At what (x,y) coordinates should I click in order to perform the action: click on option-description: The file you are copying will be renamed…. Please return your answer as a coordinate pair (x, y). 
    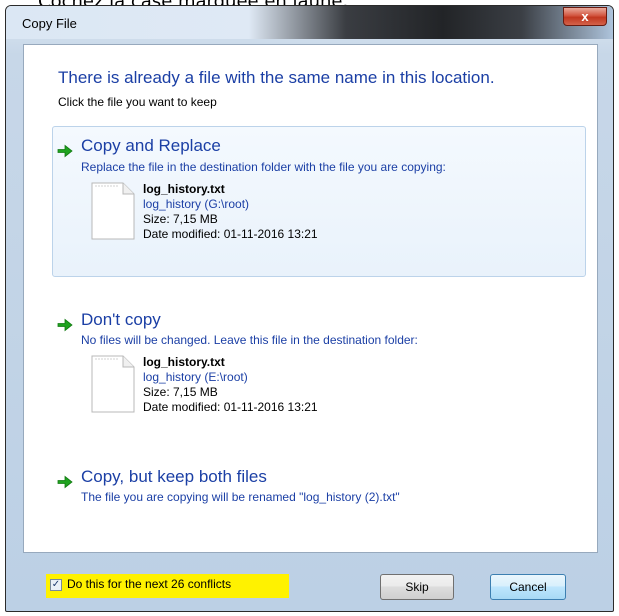
    Looking at the image, I should click on (240, 497).